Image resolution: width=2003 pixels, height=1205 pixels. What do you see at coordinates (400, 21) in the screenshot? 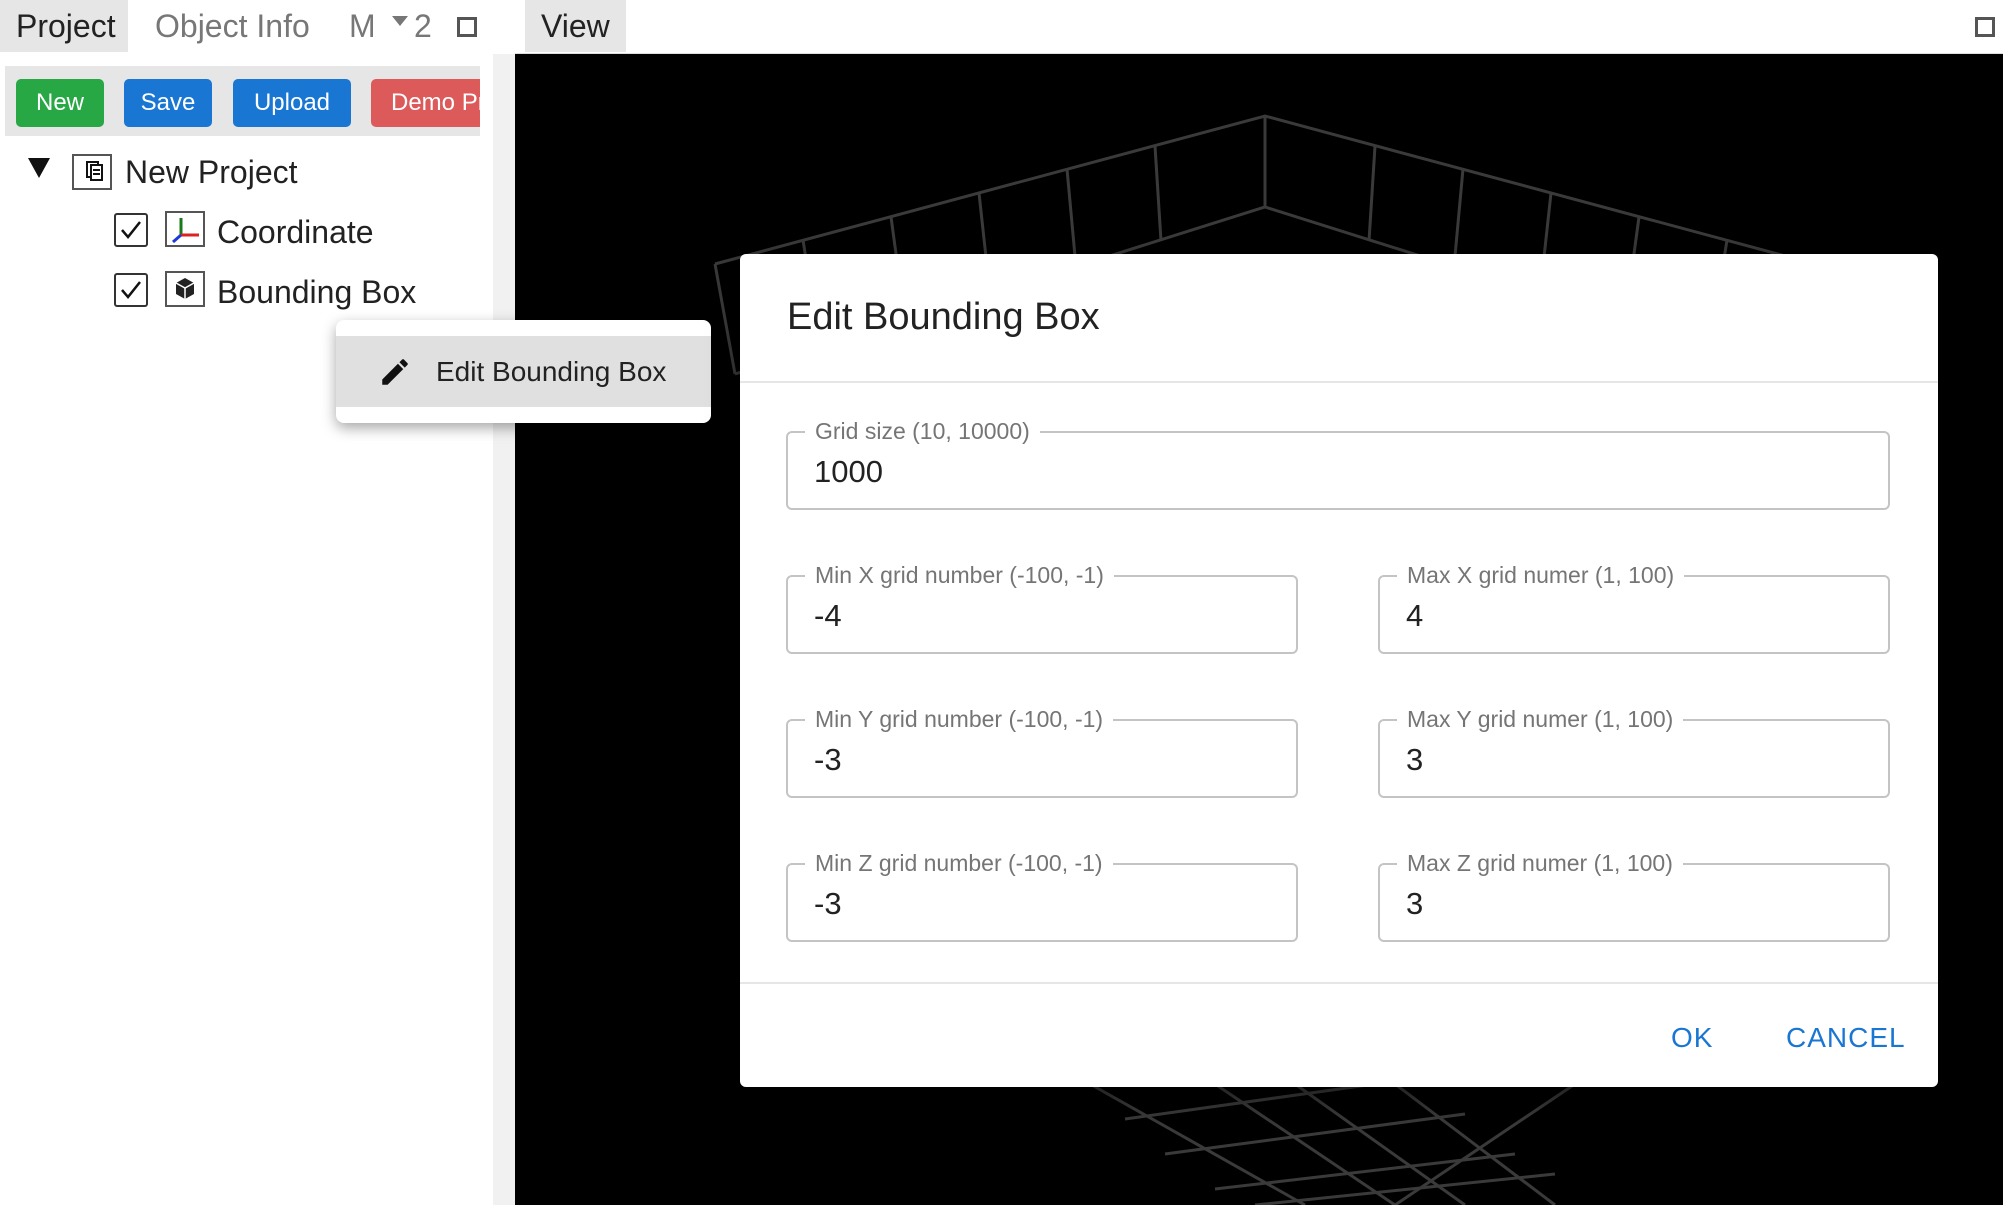
I see `chevron-down-icon` at bounding box center [400, 21].